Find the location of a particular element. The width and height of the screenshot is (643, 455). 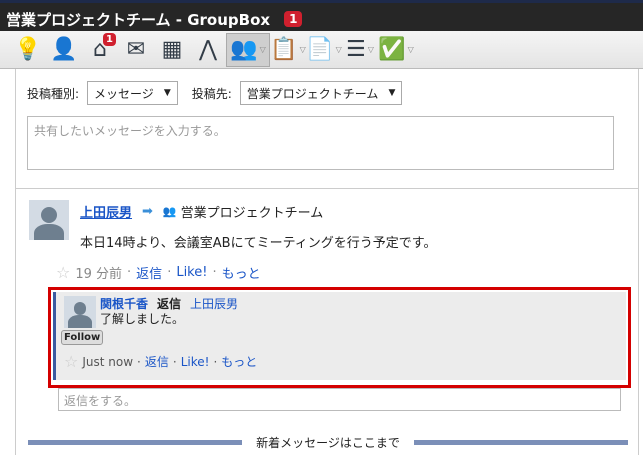

mail-icon: ✉ is located at coordinates (136, 49).